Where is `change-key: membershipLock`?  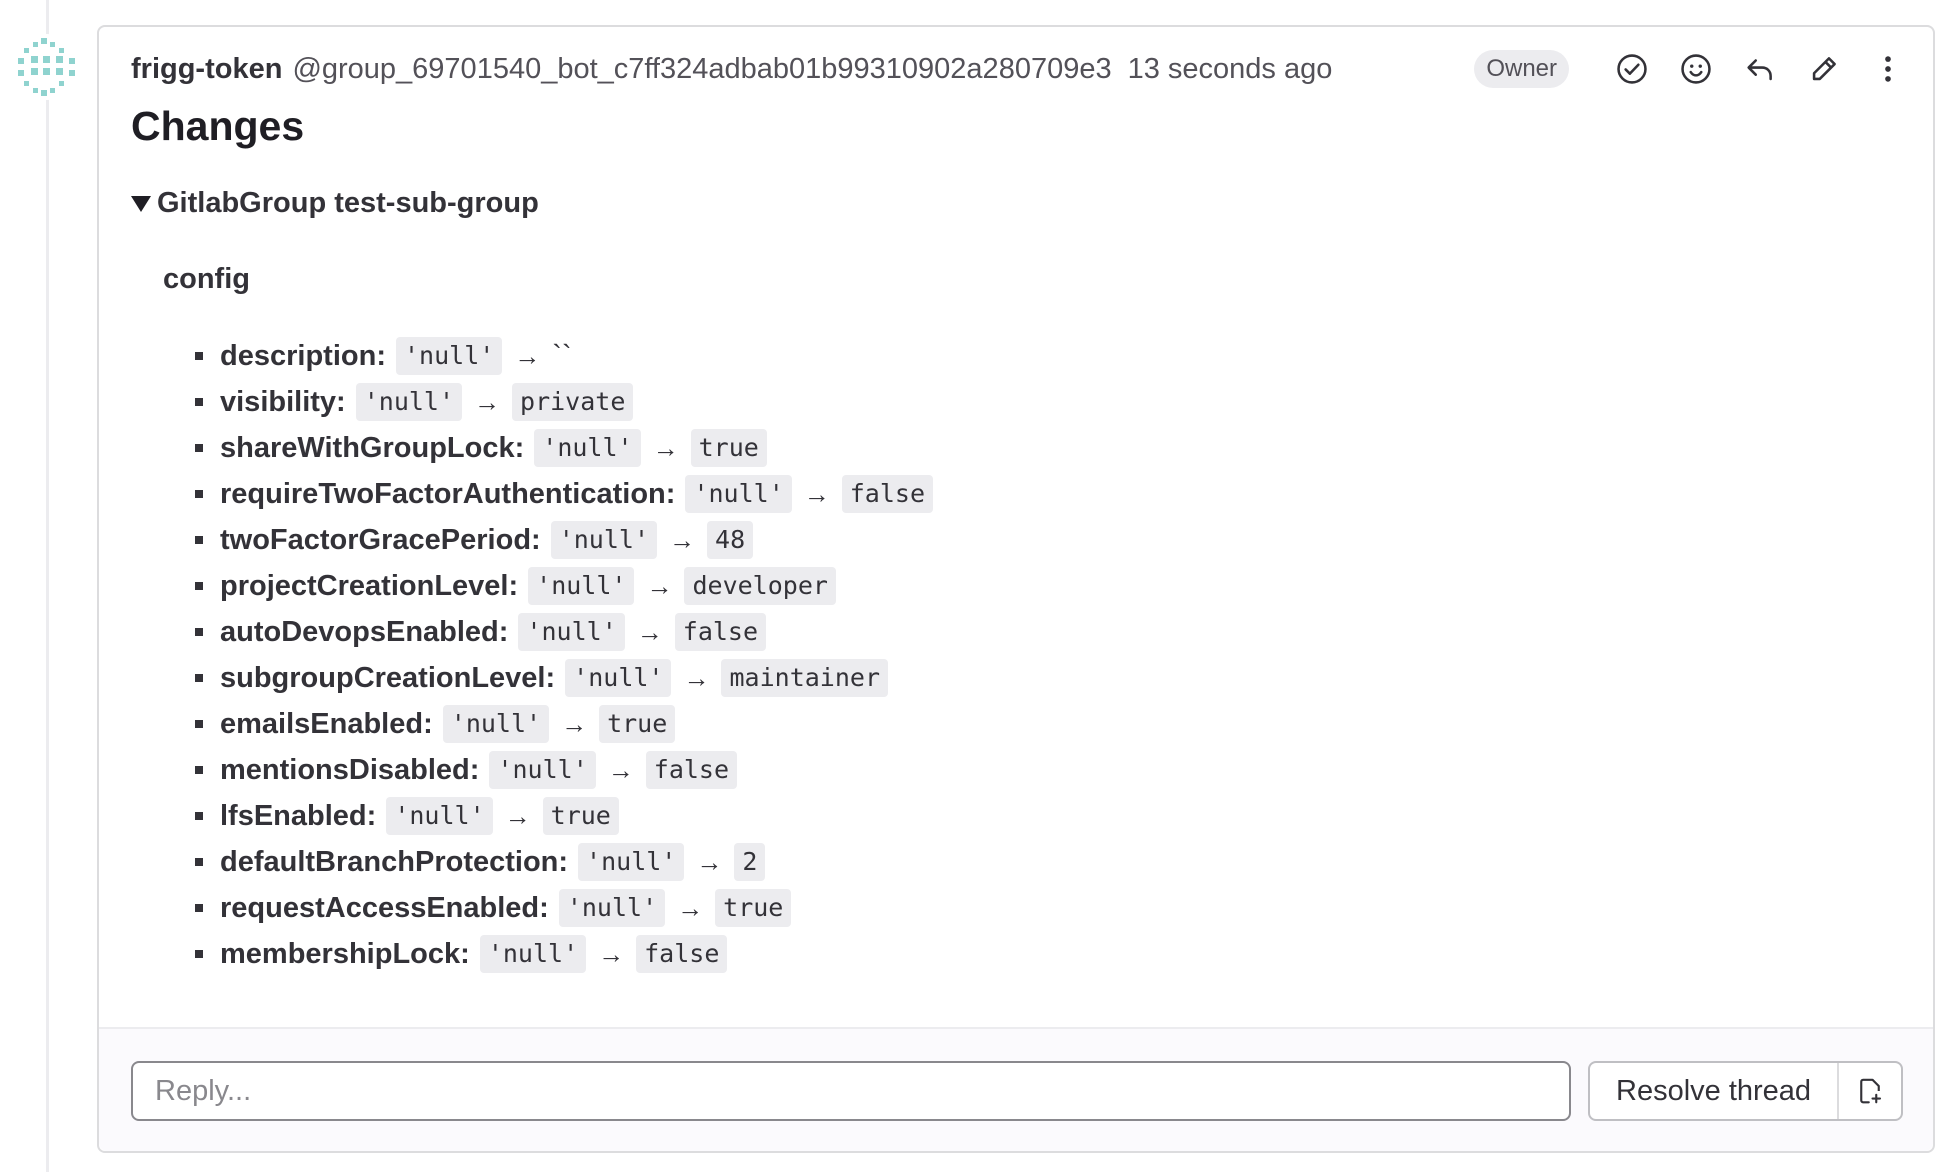 change-key: membershipLock is located at coordinates (340, 953).